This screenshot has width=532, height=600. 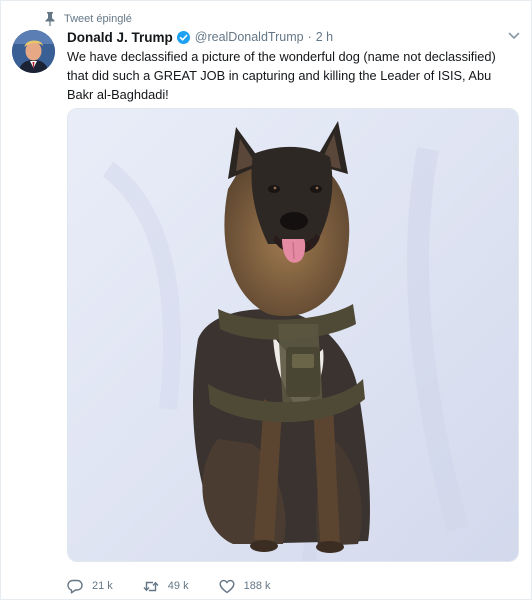 What do you see at coordinates (120, 37) in the screenshot?
I see `display-name: Donald J. Trump` at bounding box center [120, 37].